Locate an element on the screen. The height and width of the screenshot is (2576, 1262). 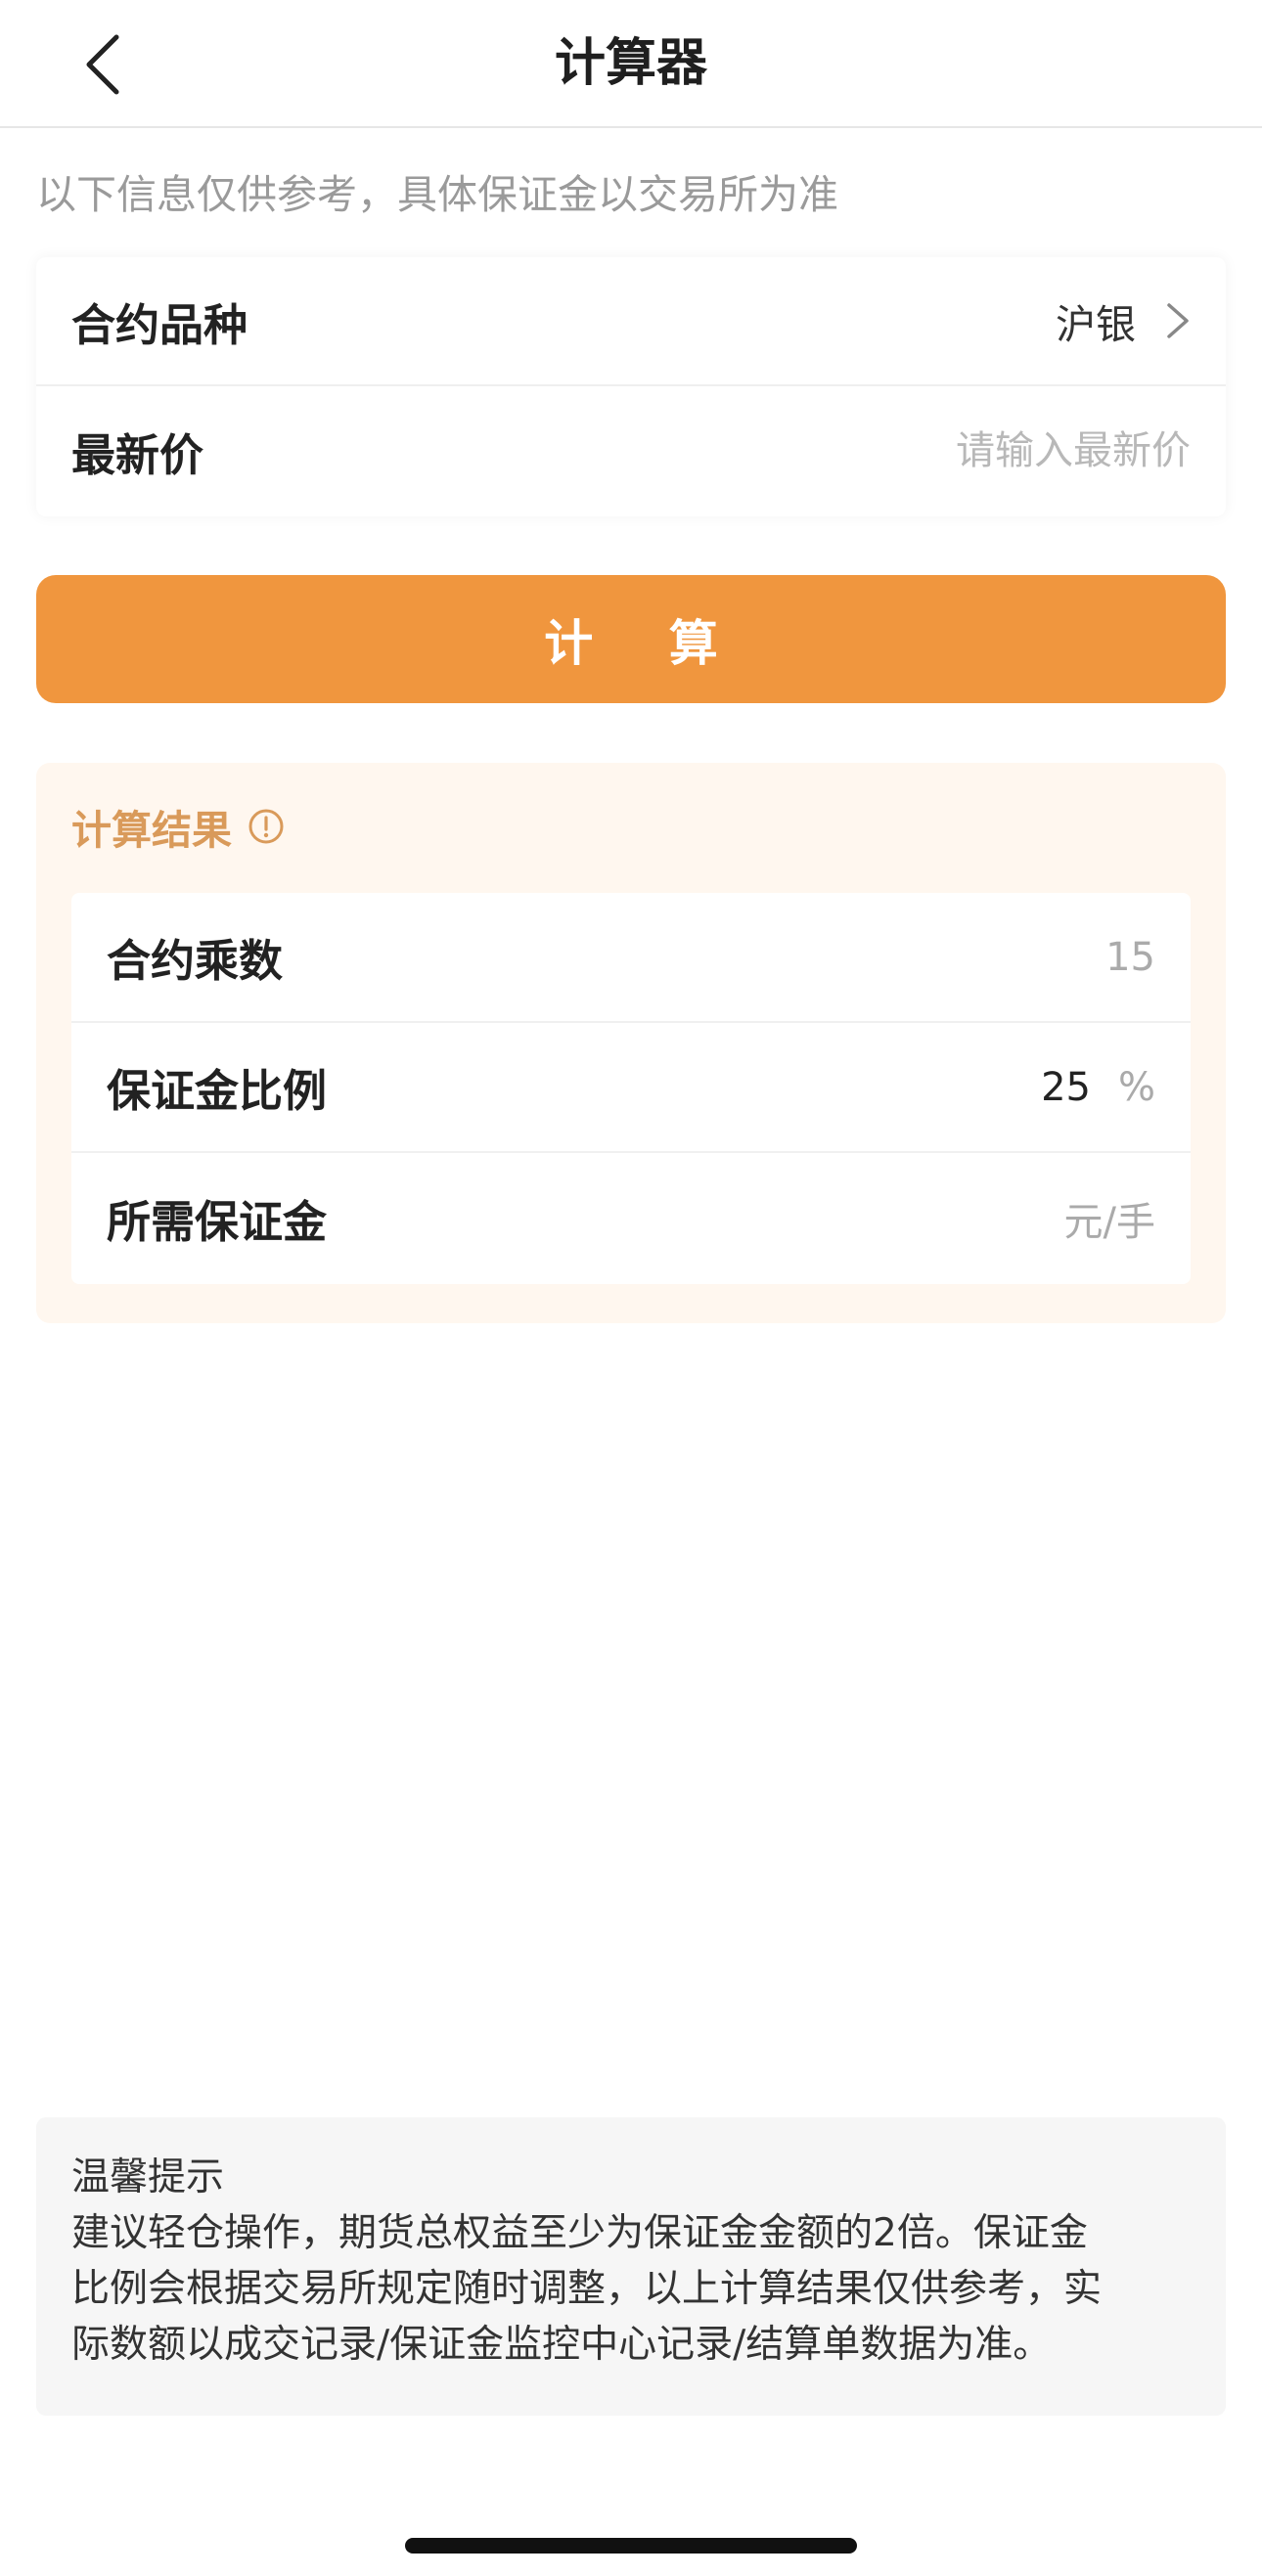
contract-value-group: 沪银 is located at coordinates (1123, 320).